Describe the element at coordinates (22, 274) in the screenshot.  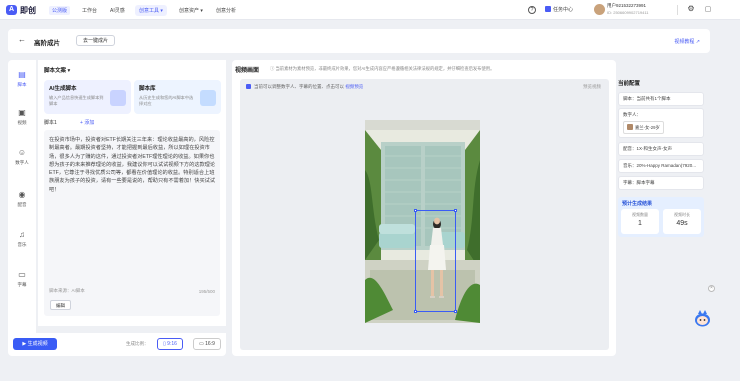
I see `subtitle-icon: ▭` at that location.